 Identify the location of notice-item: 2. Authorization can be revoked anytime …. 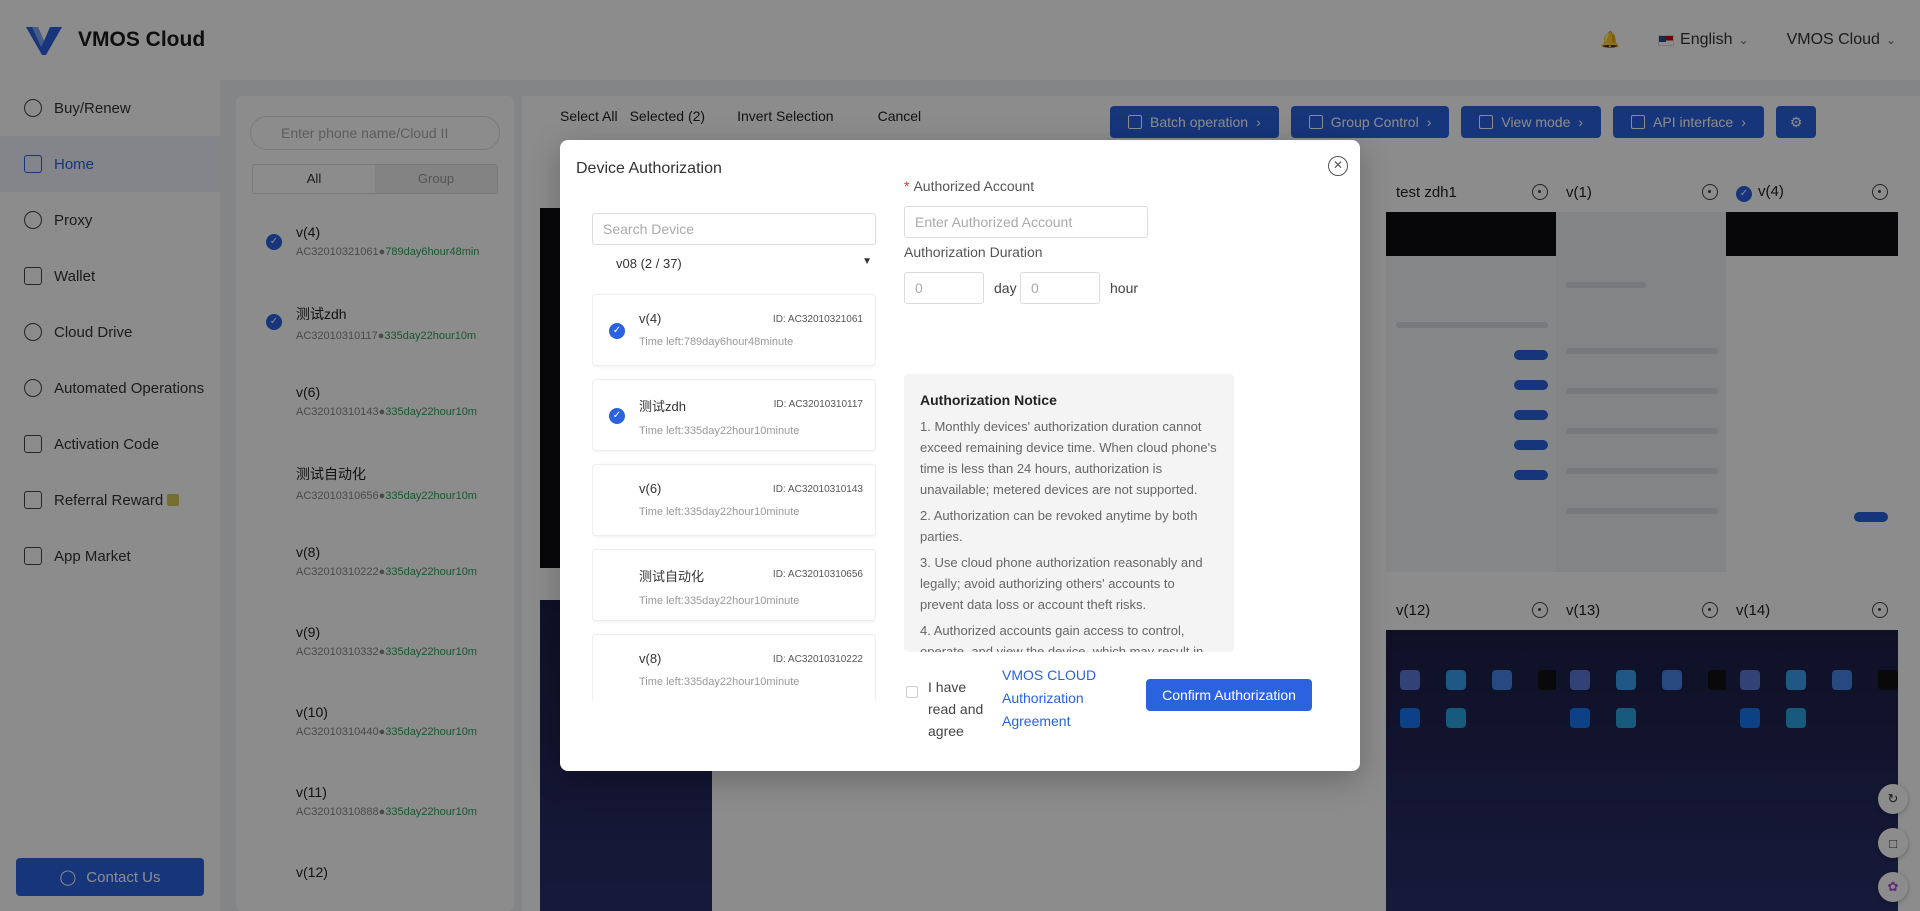
(1059, 526).